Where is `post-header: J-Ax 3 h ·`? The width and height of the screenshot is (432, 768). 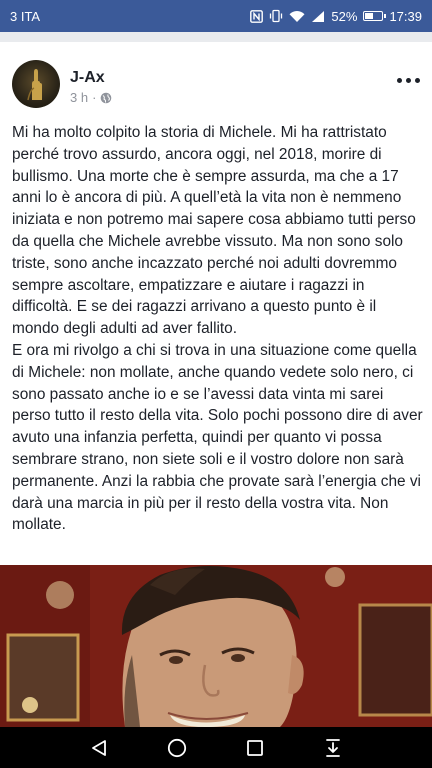 post-header: J-Ax 3 h · is located at coordinates (216, 80).